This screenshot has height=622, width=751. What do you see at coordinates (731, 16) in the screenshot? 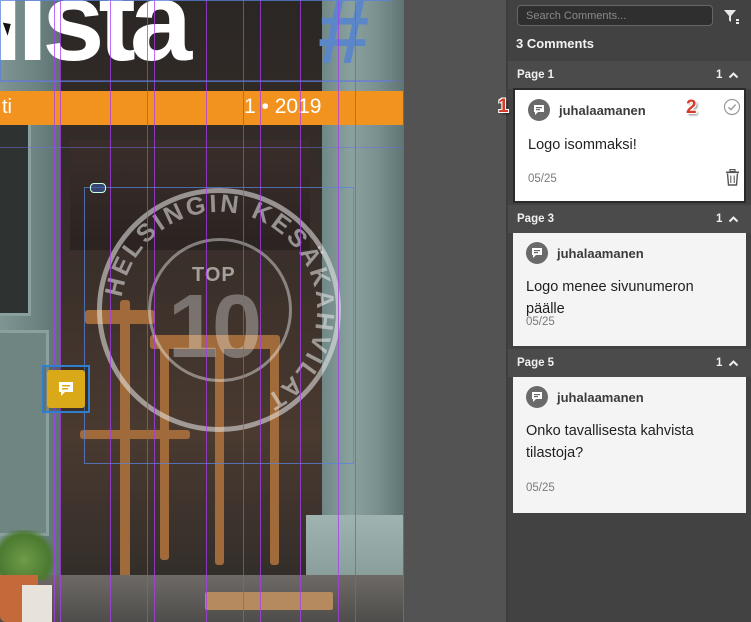
I see `filter-icon` at bounding box center [731, 16].